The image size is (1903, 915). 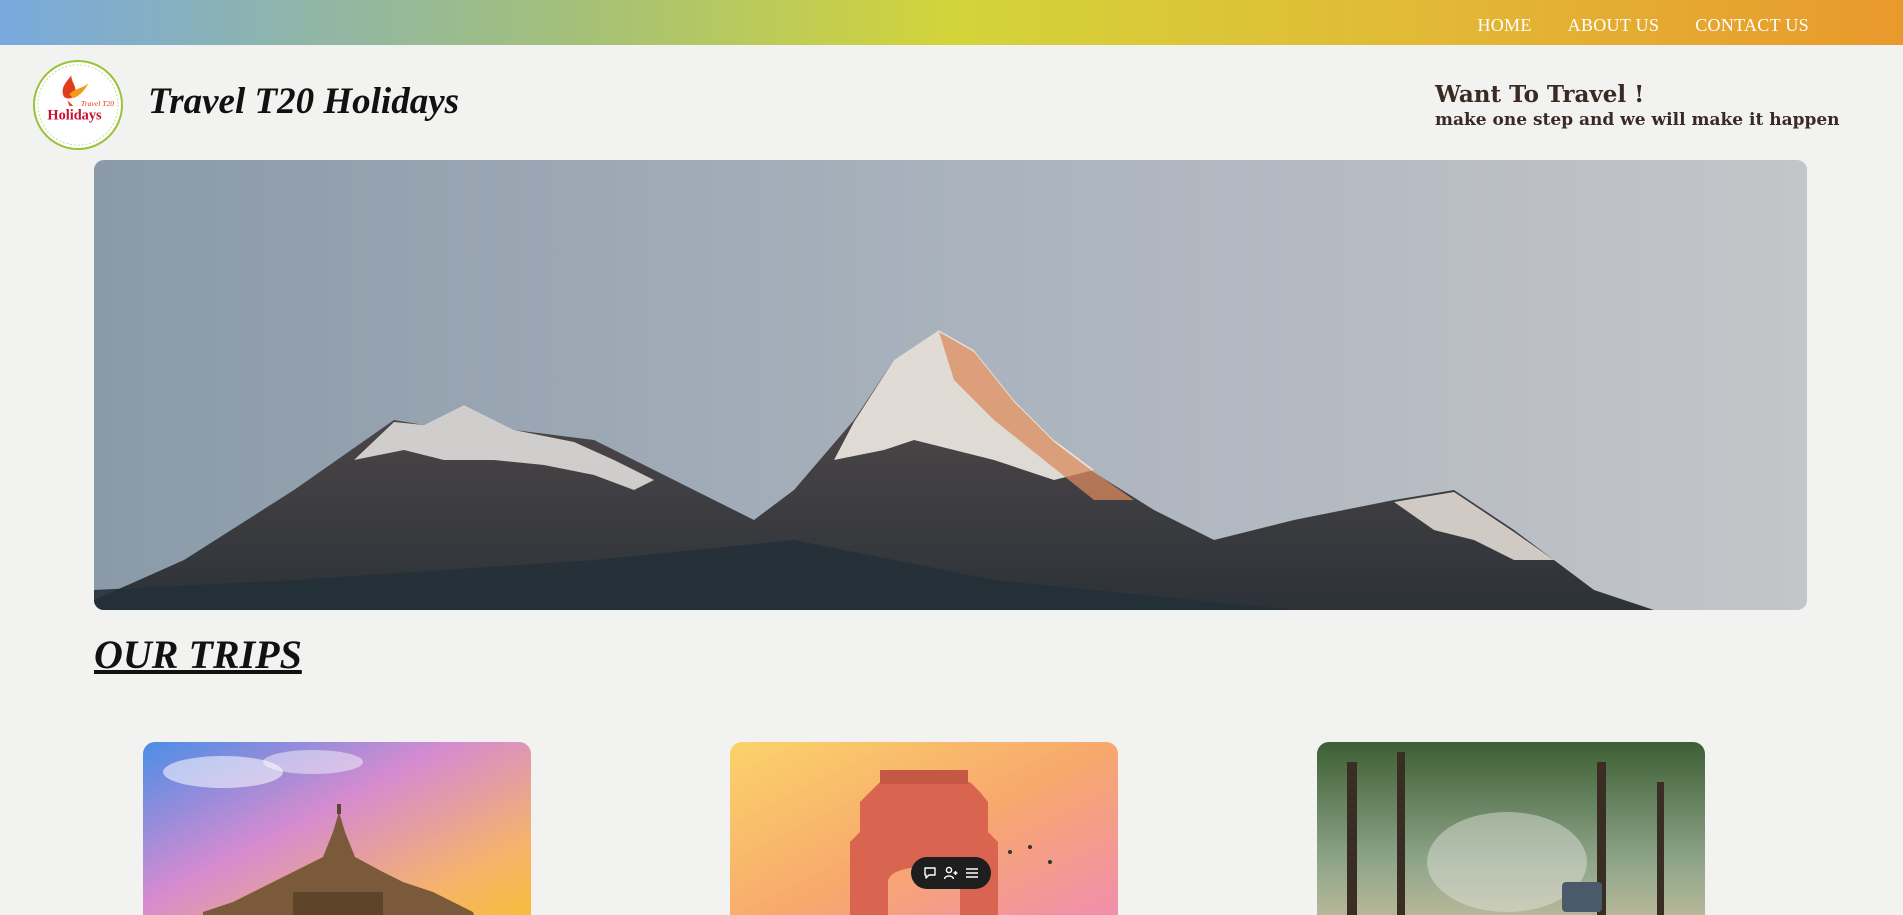 I want to click on india-gate-photo, so click(x=924, y=828).